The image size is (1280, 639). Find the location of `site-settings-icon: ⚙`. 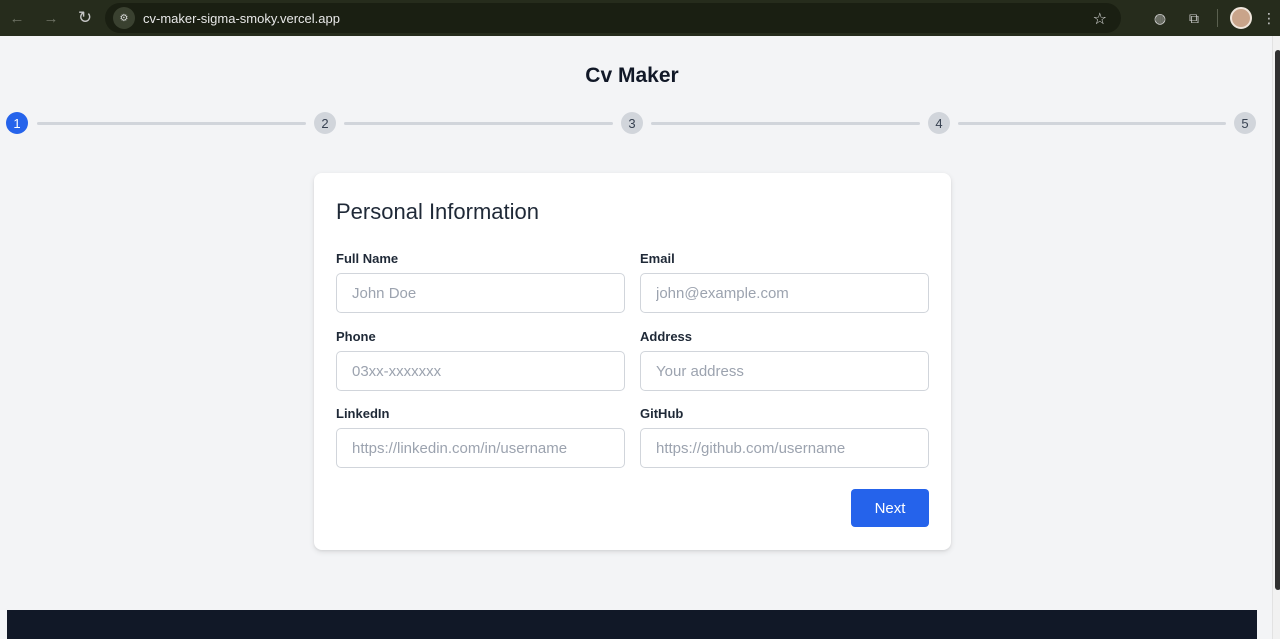

site-settings-icon: ⚙ is located at coordinates (124, 18).